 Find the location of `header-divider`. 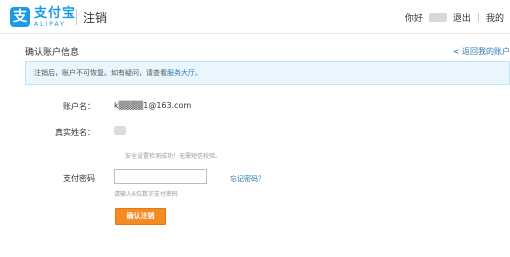

header-divider is located at coordinates (76, 17).